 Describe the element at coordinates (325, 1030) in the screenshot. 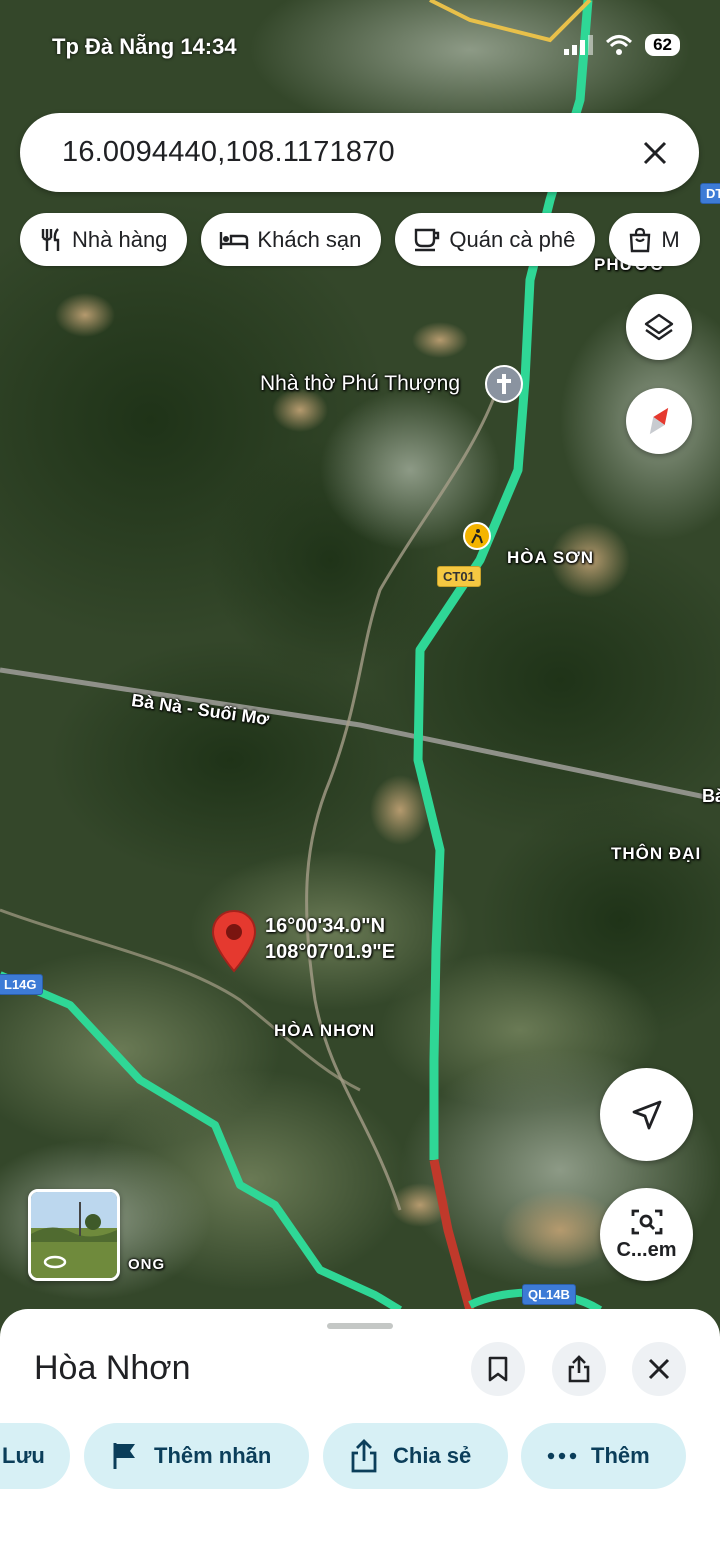

I see `area-label-hoa-nhon: HÒA NHƠN` at that location.